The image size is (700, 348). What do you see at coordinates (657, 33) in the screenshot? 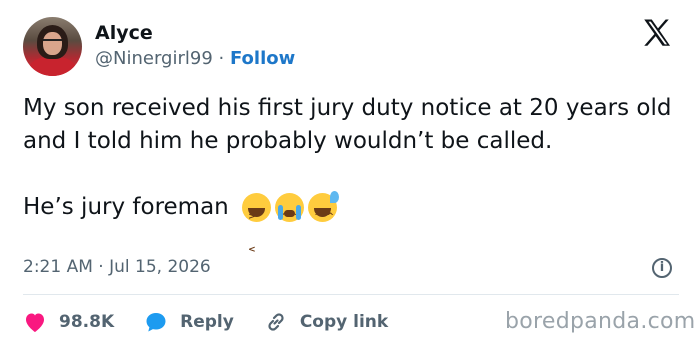
I see `x-logo-icon` at bounding box center [657, 33].